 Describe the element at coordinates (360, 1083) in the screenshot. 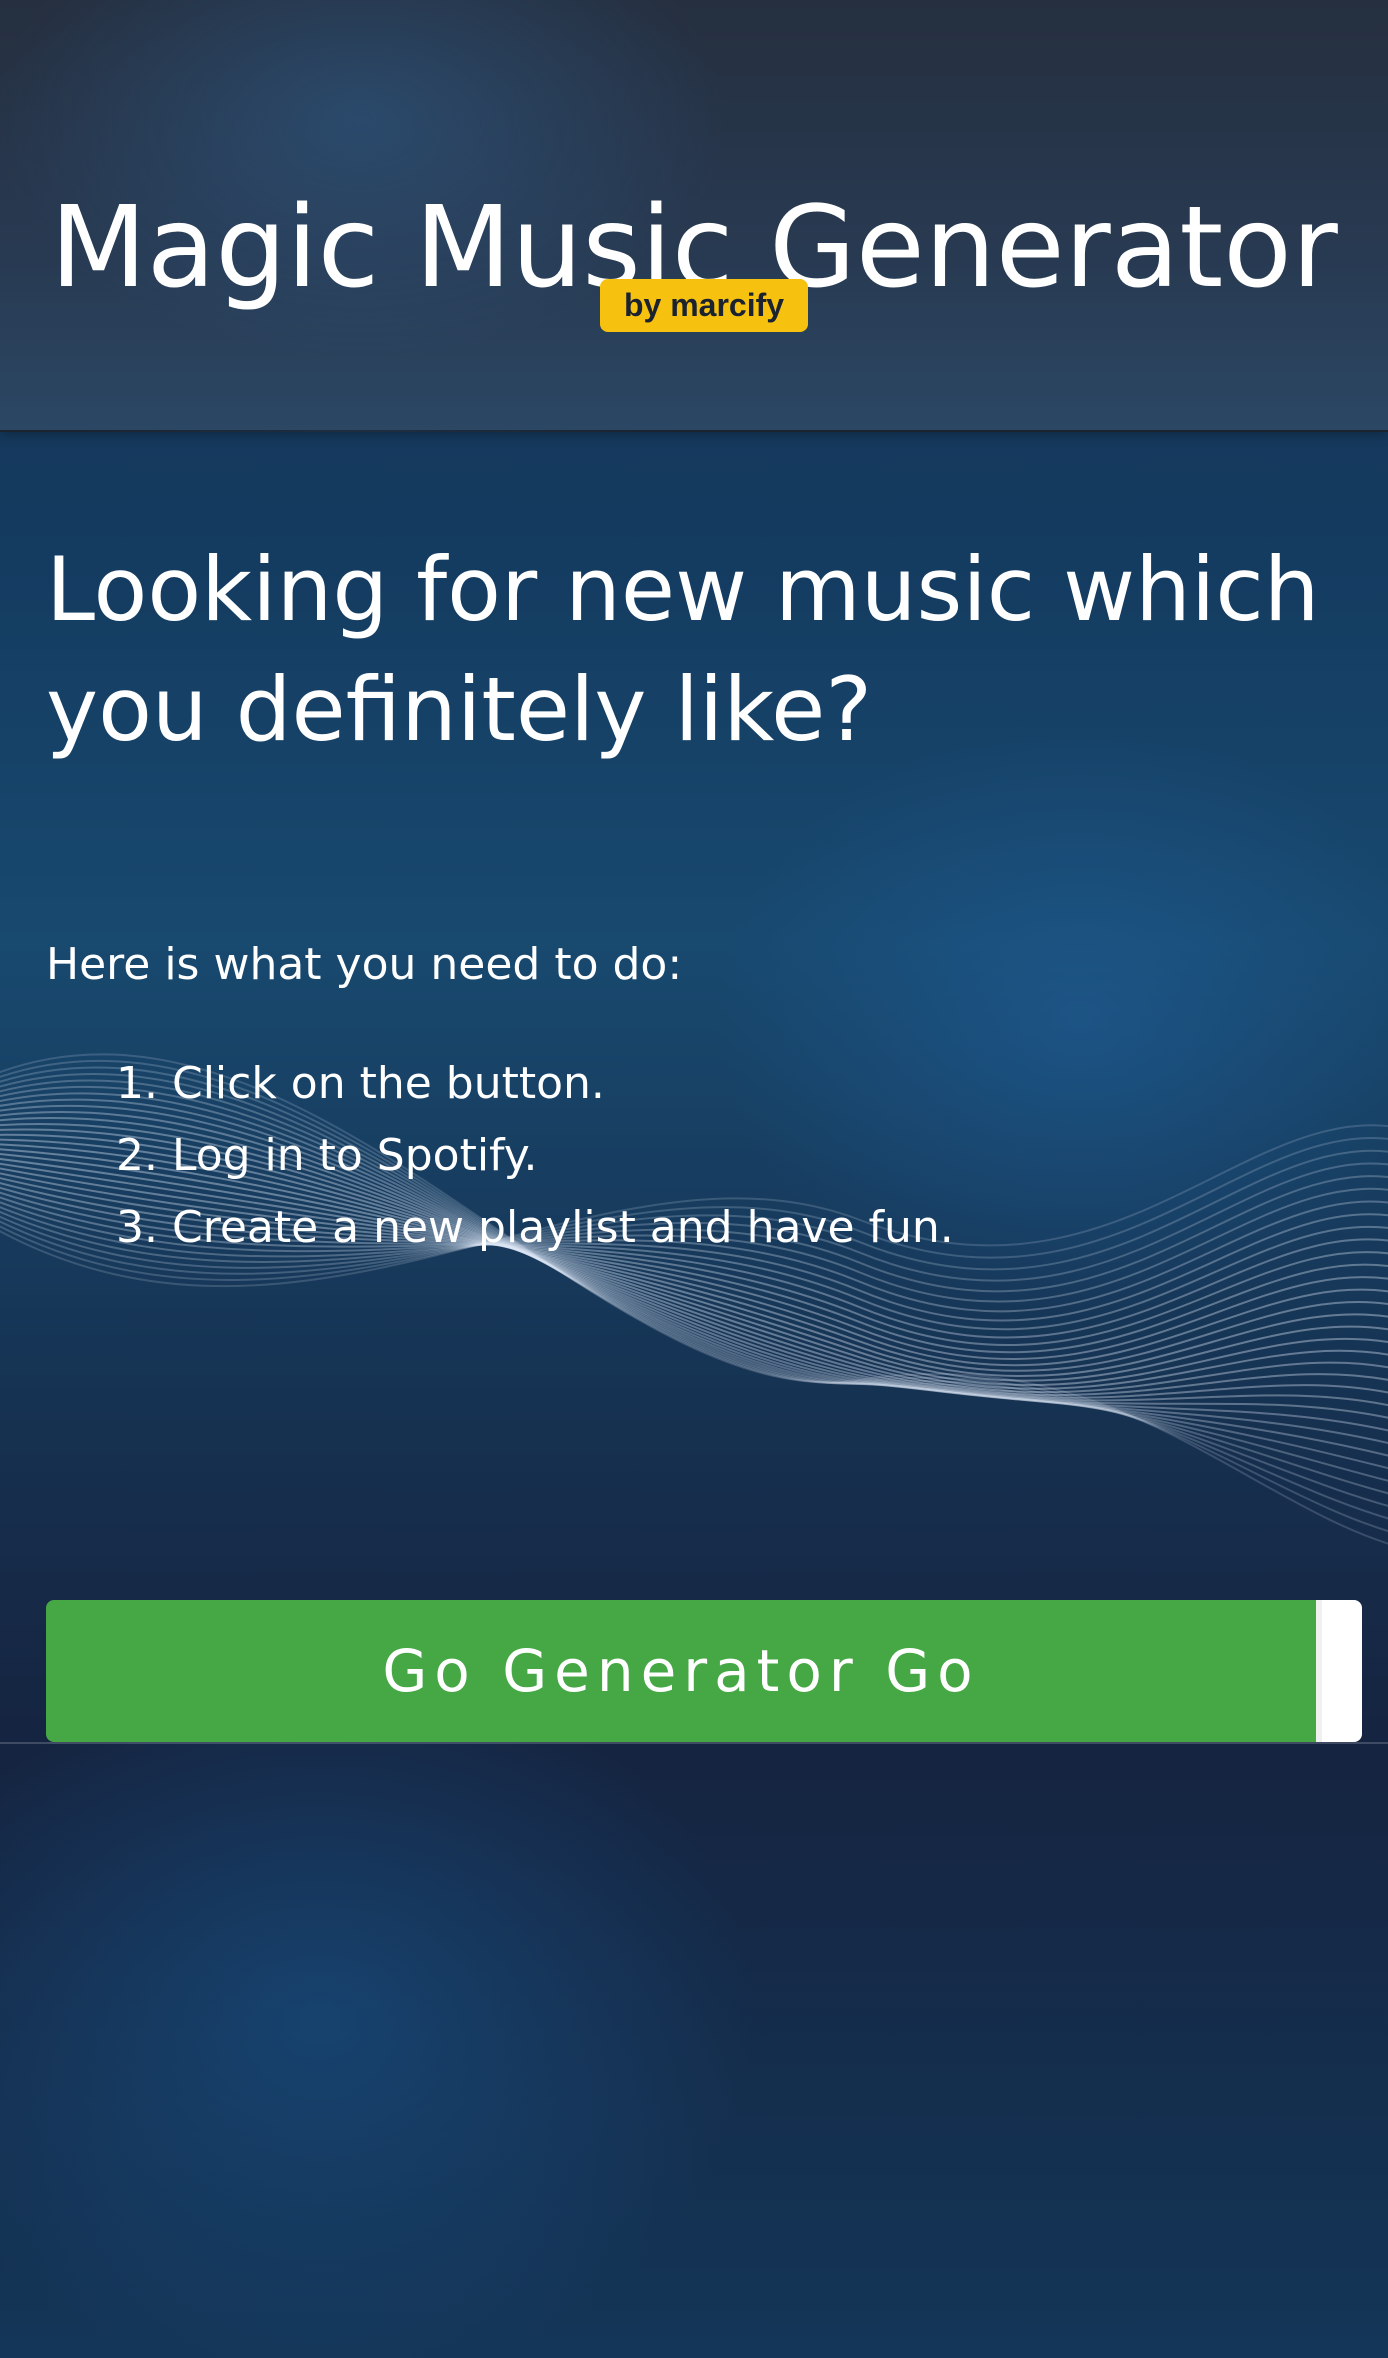

I see `step-item: 1. Click on the button.` at that location.